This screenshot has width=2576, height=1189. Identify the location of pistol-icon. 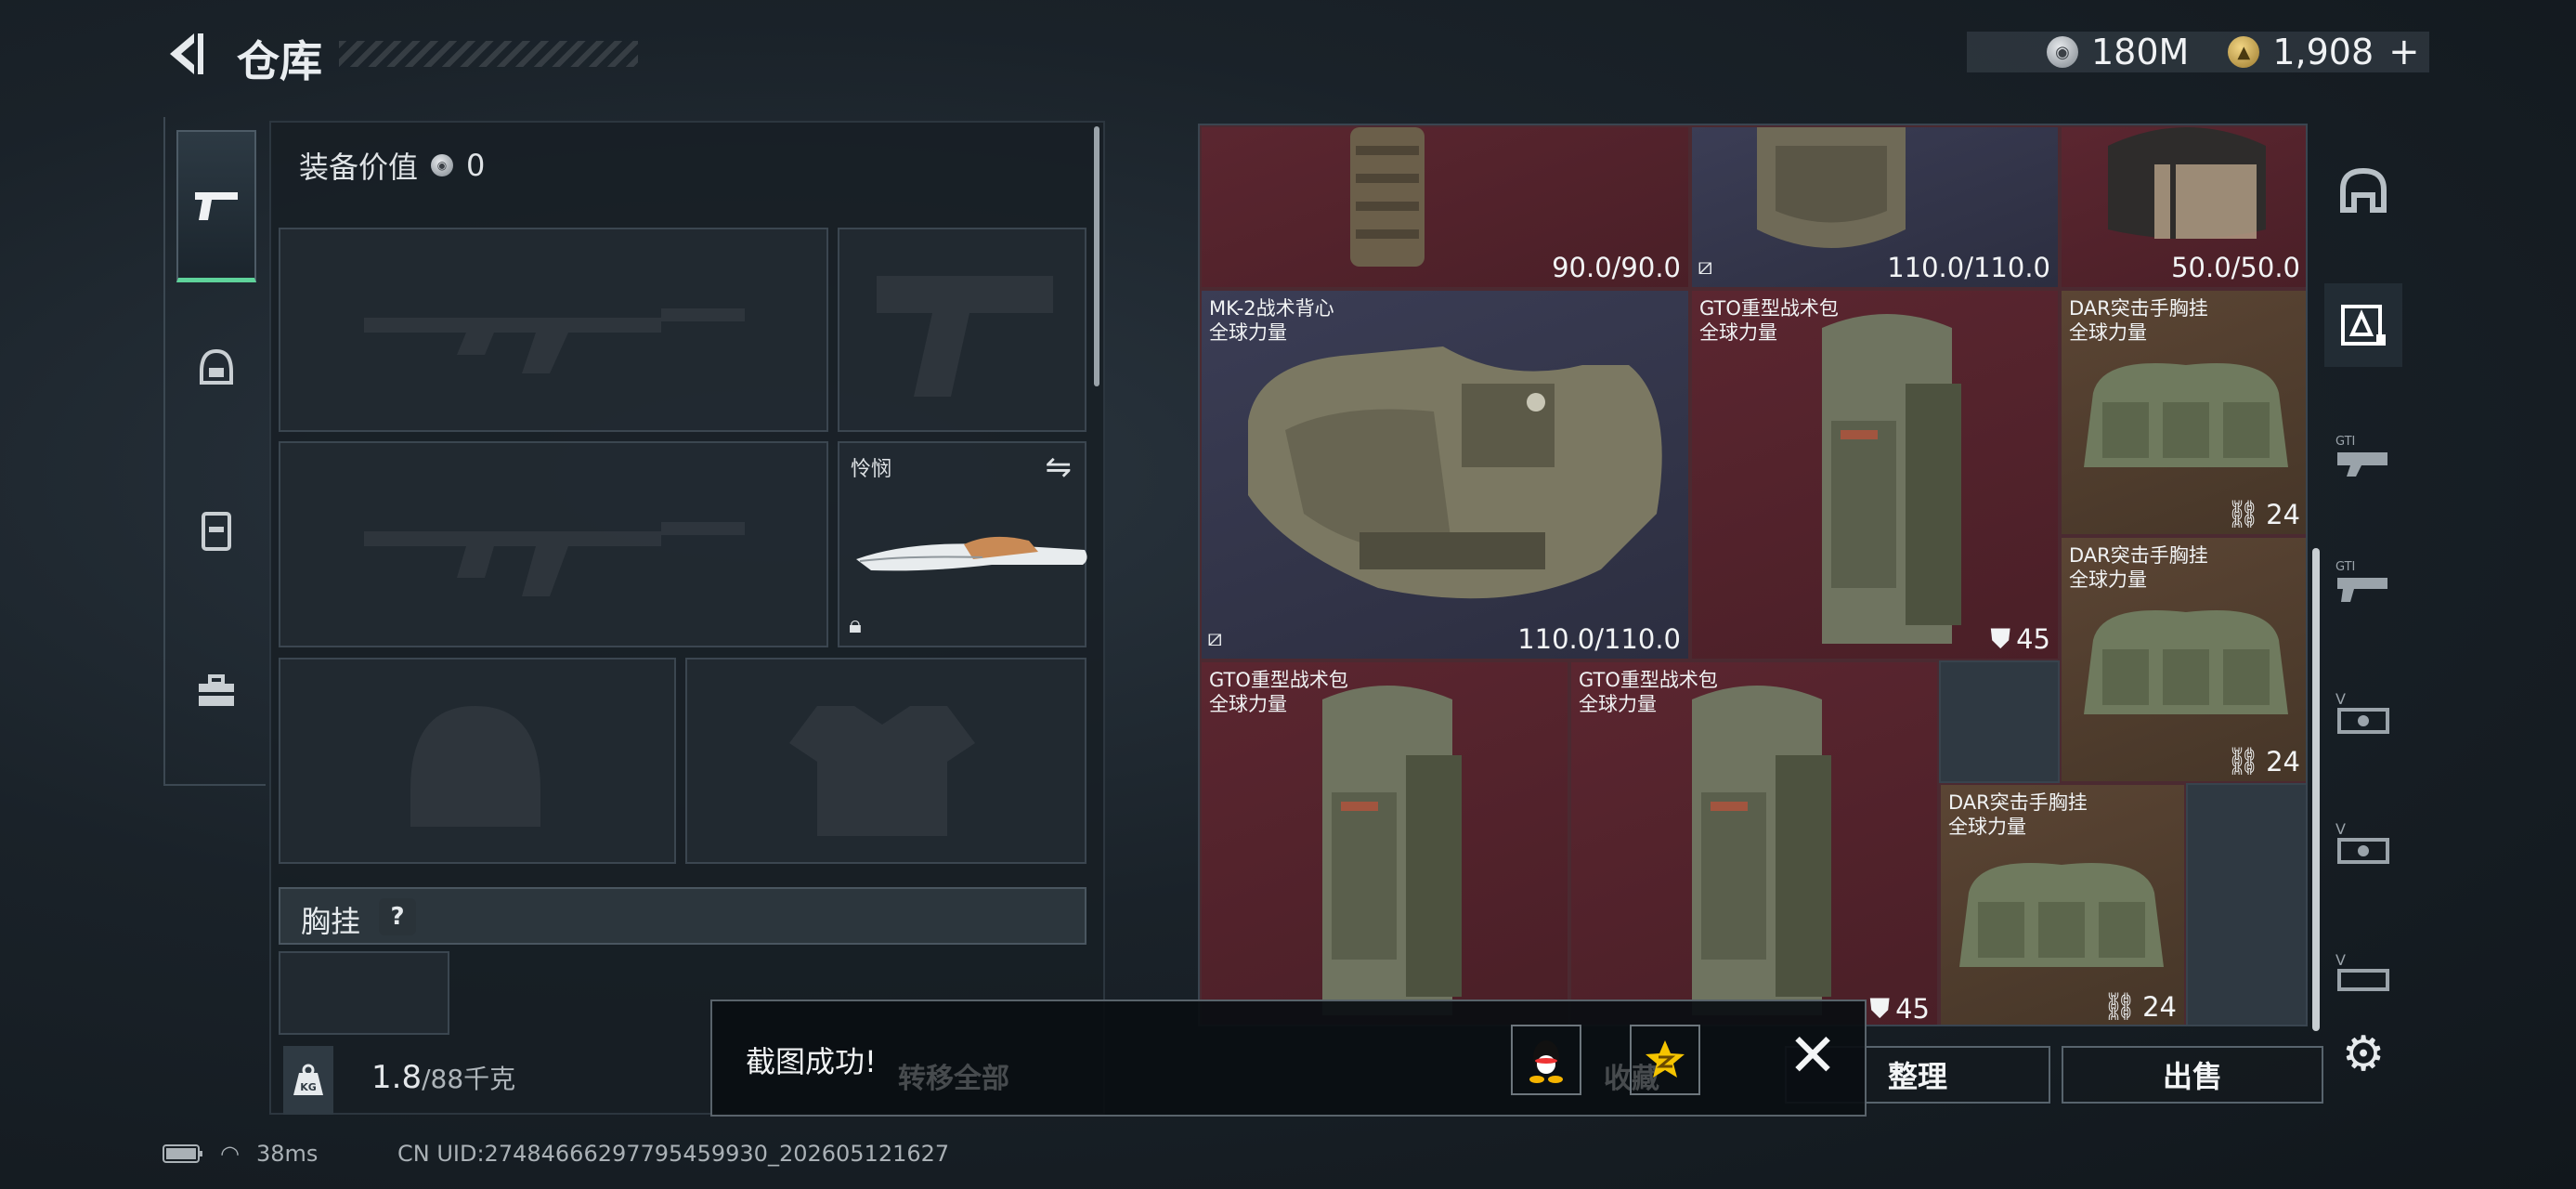
(216, 206).